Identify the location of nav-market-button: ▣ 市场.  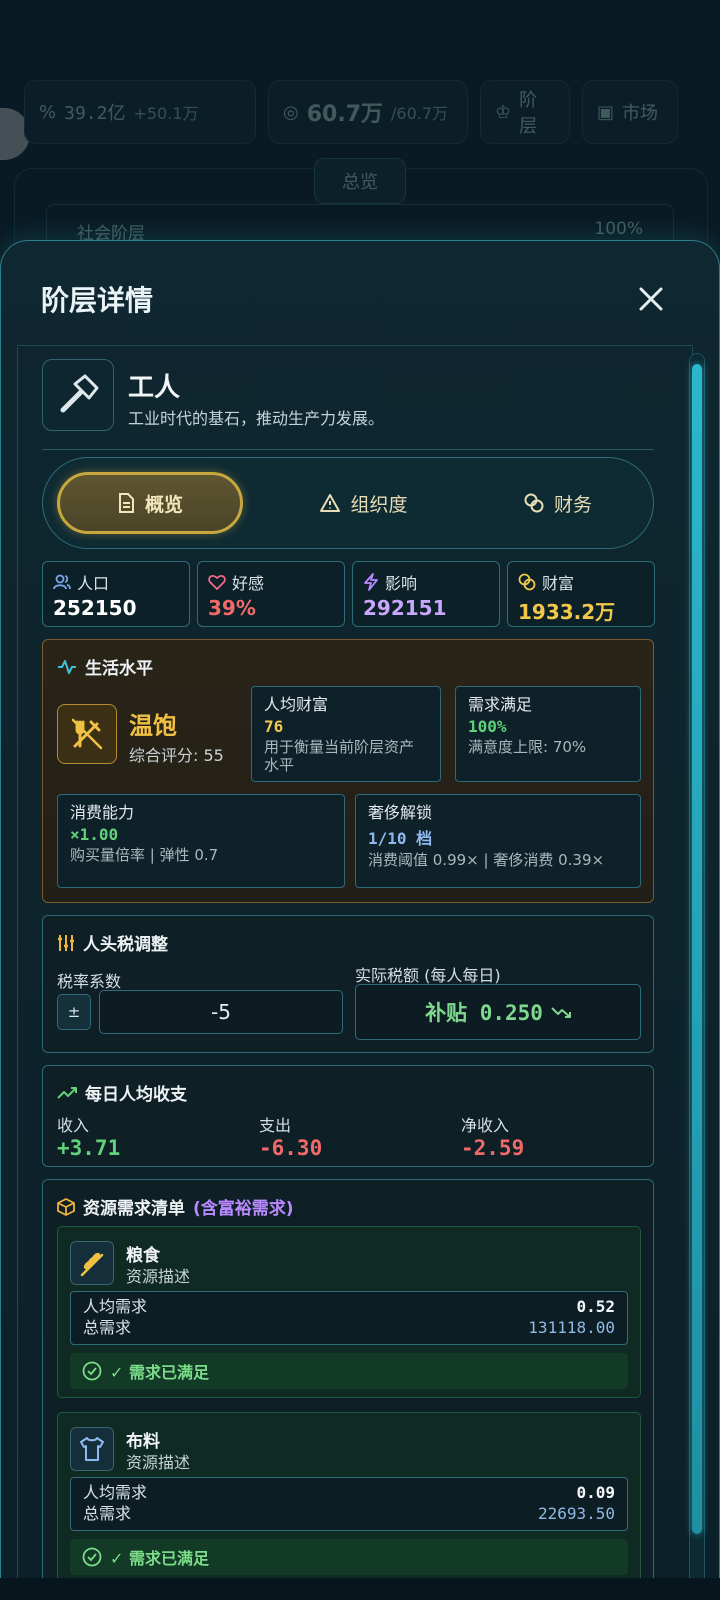
(630, 112).